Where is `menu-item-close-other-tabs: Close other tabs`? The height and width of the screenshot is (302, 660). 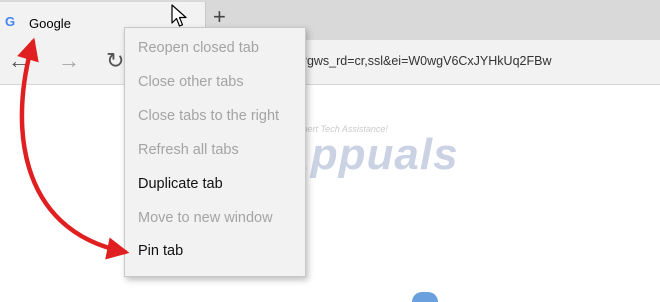
menu-item-close-other-tabs: Close other tabs is located at coordinates (215, 82).